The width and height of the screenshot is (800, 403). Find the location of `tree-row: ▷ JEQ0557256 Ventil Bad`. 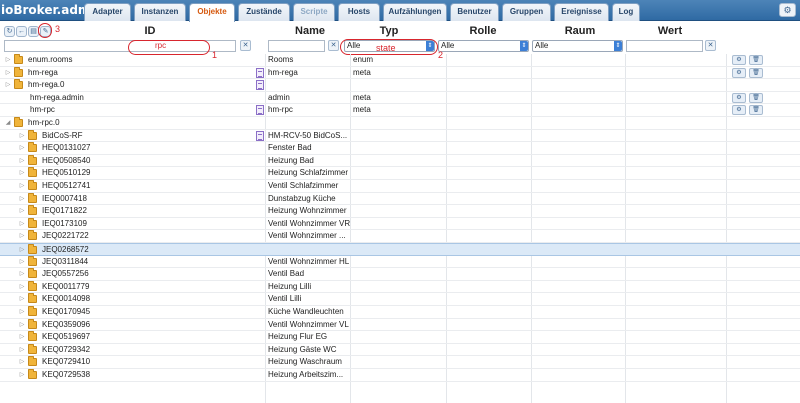

tree-row: ▷ JEQ0557256 Ventil Bad is located at coordinates (400, 274).